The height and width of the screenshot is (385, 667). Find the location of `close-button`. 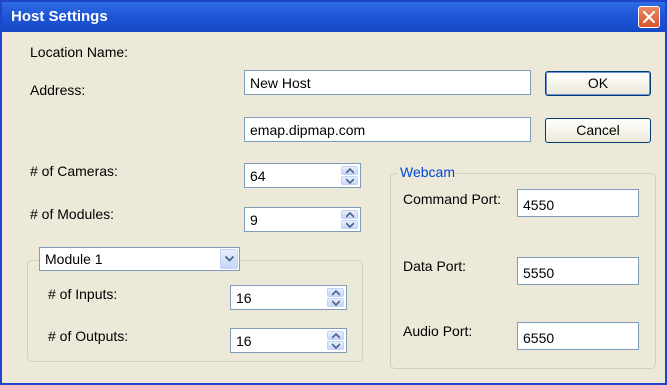

close-button is located at coordinates (649, 17).